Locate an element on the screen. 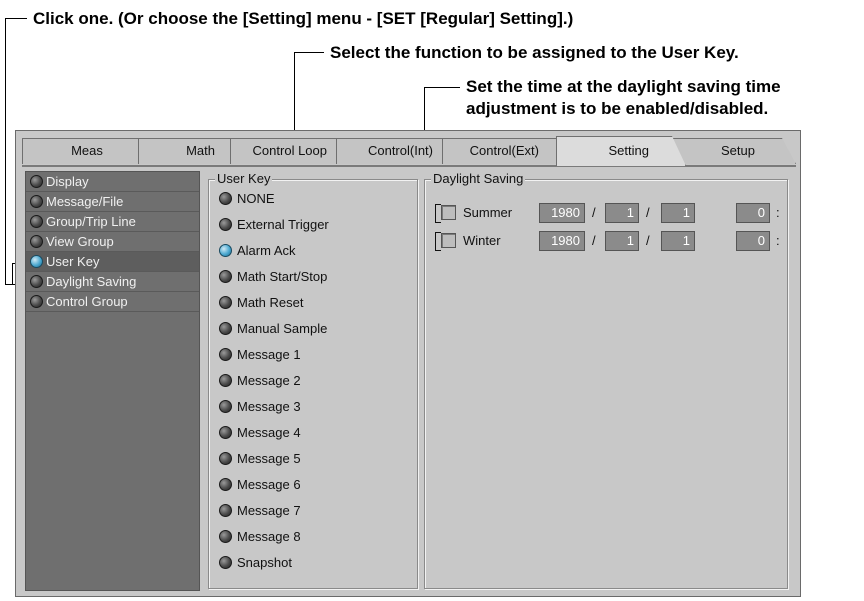 This screenshot has width=864, height=601. option-label: Message 2 is located at coordinates (269, 380).